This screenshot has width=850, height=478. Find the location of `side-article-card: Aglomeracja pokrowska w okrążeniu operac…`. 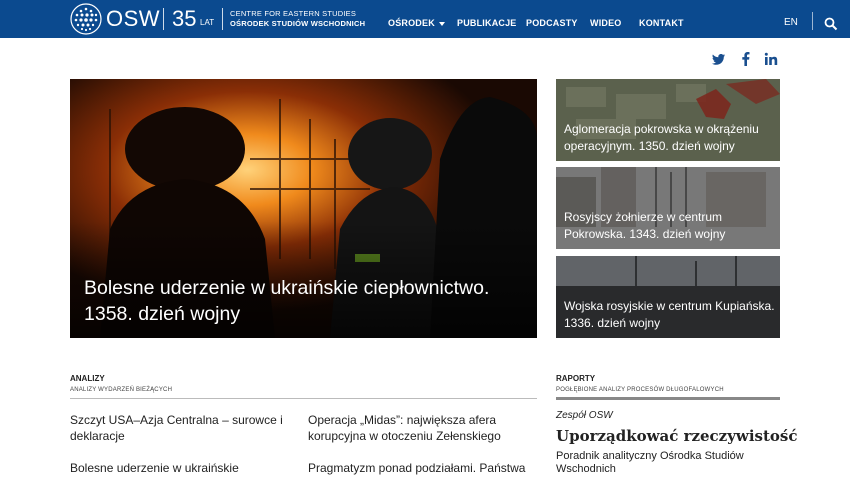

side-article-card: Aglomeracja pokrowska w okrążeniu operac… is located at coordinates (668, 120).